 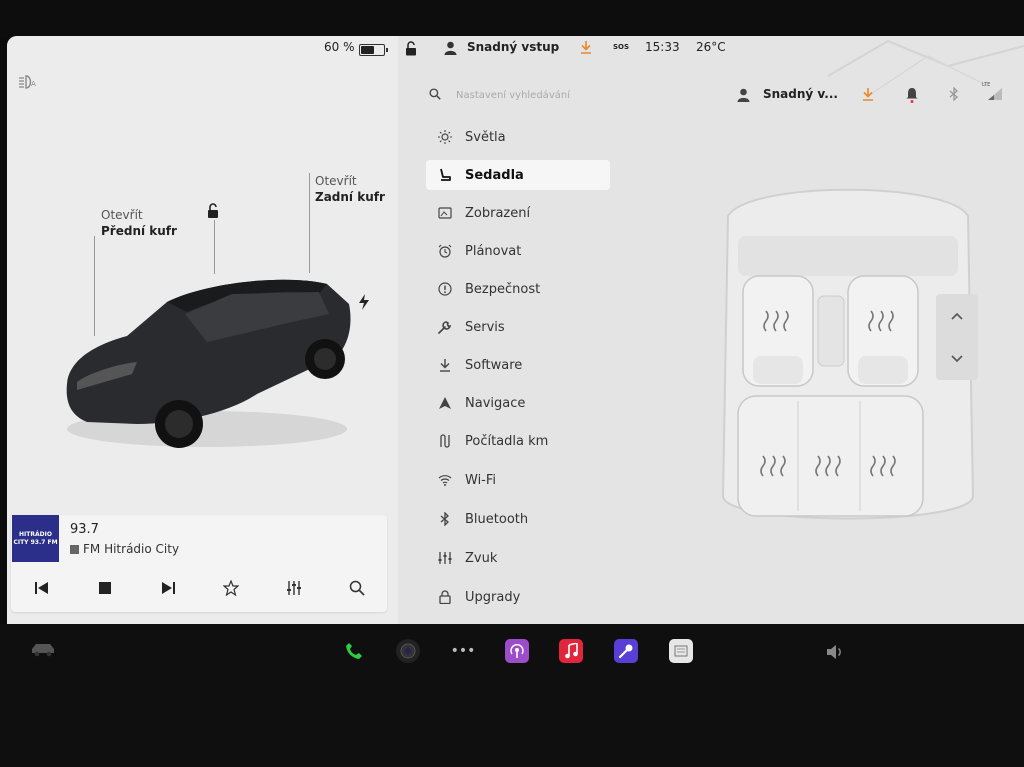 I want to click on outside-temperature: 26°C, so click(x=711, y=47).